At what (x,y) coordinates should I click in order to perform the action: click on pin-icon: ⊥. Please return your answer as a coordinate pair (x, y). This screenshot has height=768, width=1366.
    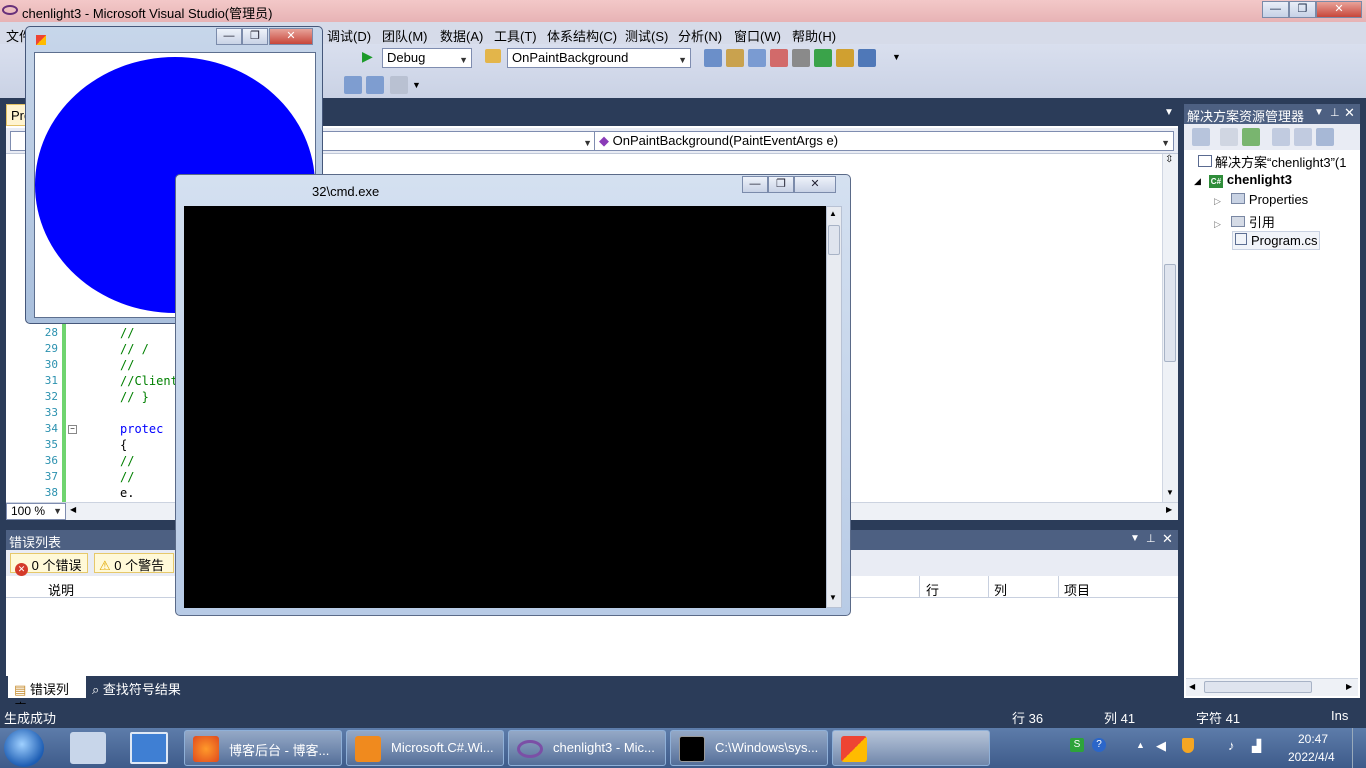
    Looking at the image, I should click on (1151, 538).